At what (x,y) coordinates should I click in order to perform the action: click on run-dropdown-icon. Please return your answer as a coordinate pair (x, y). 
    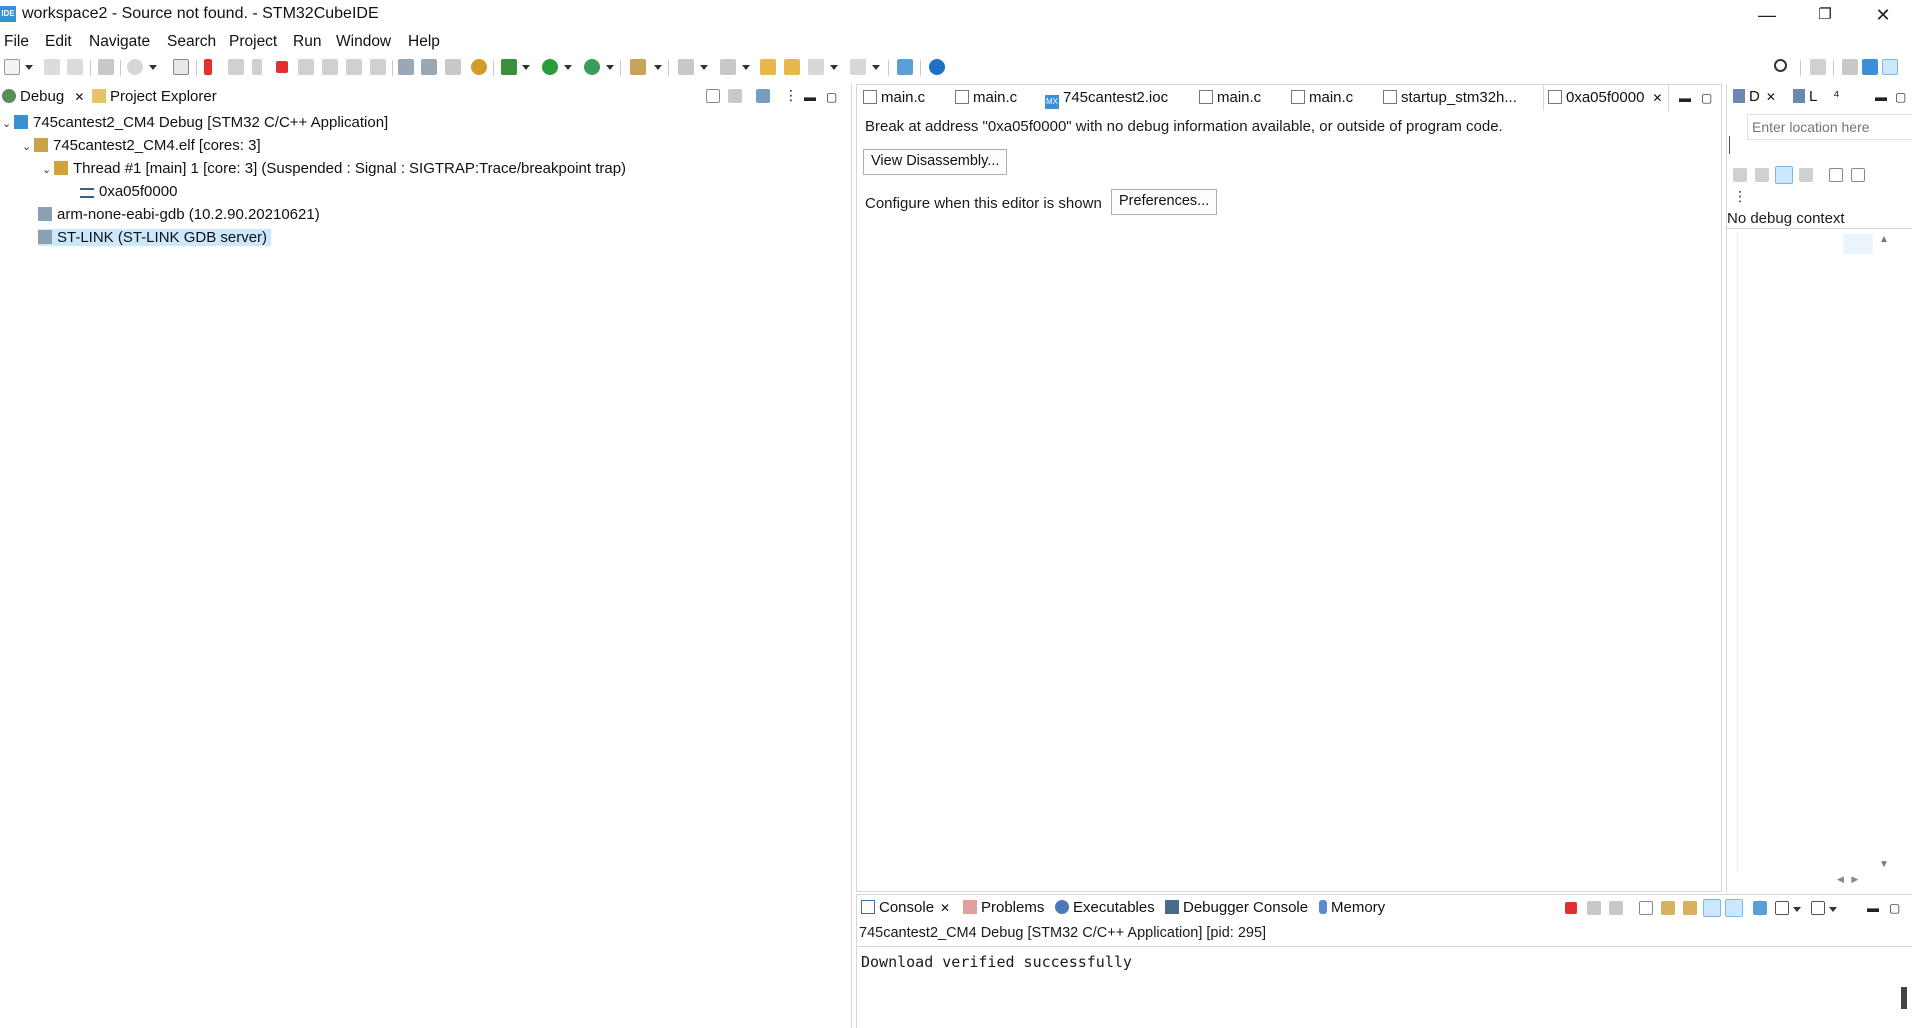
    Looking at the image, I should click on (568, 67).